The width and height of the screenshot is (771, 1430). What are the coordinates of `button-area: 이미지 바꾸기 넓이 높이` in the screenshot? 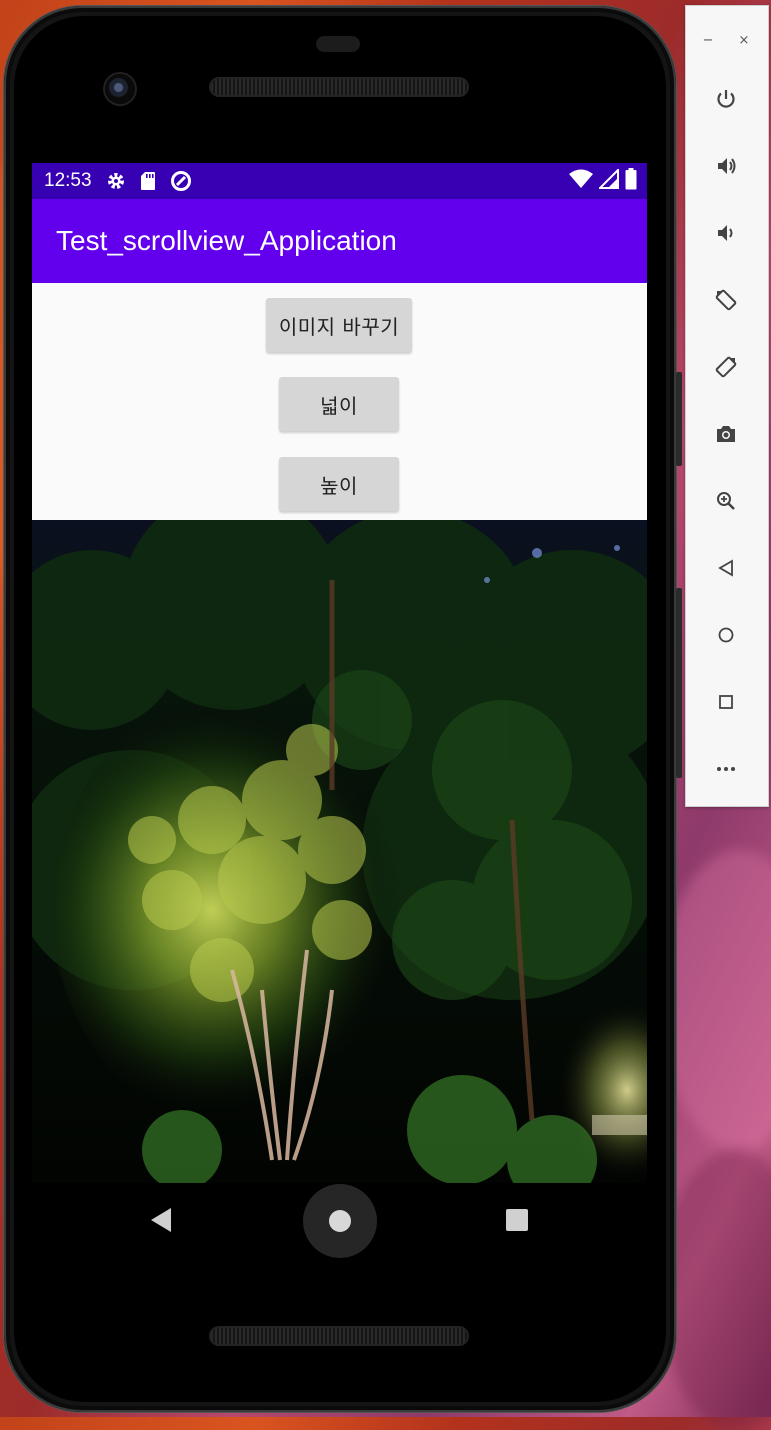 It's located at (339, 401).